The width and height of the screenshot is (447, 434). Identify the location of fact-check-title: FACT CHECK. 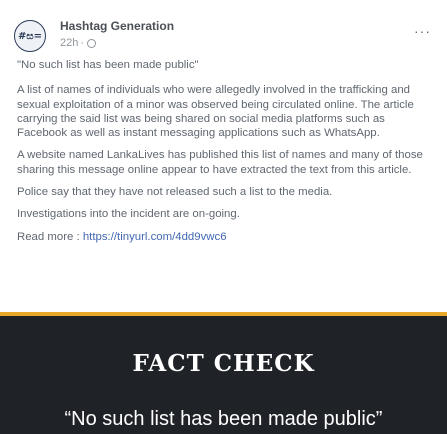
(223, 363).